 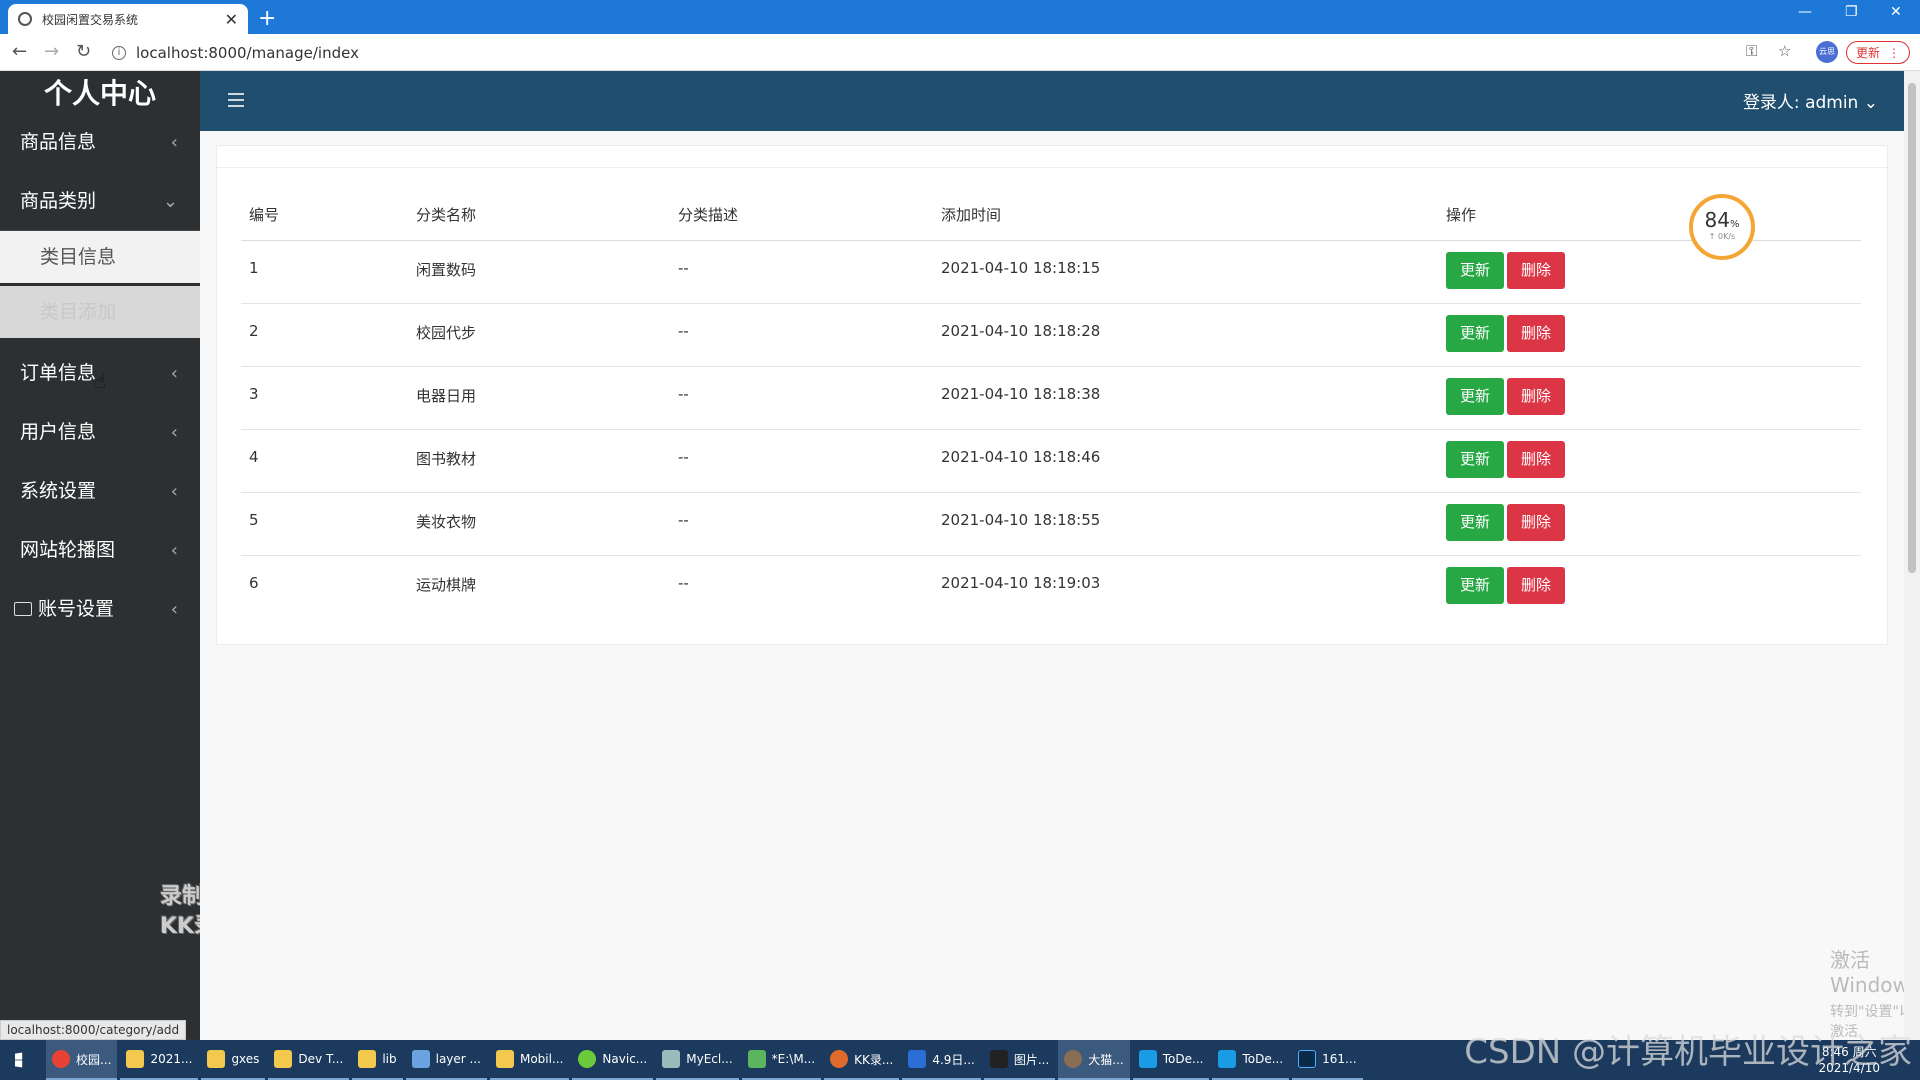 What do you see at coordinates (1073, 1059) in the screenshot?
I see `avatar-icon` at bounding box center [1073, 1059].